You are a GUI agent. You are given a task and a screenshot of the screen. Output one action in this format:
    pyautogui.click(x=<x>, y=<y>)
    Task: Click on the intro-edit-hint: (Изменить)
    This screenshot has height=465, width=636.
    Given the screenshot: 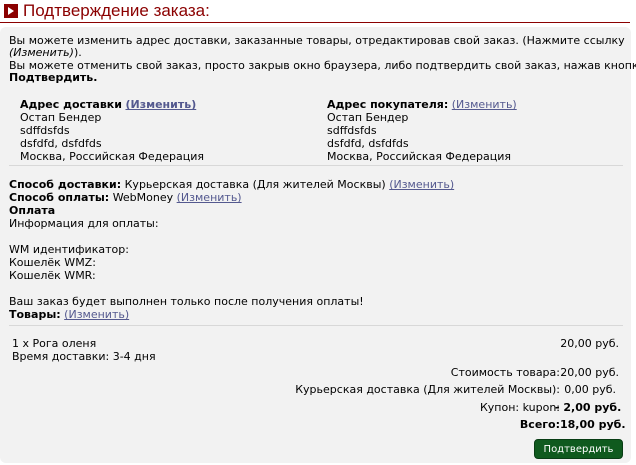 What is the action you would take?
    pyautogui.click(x=41, y=52)
    